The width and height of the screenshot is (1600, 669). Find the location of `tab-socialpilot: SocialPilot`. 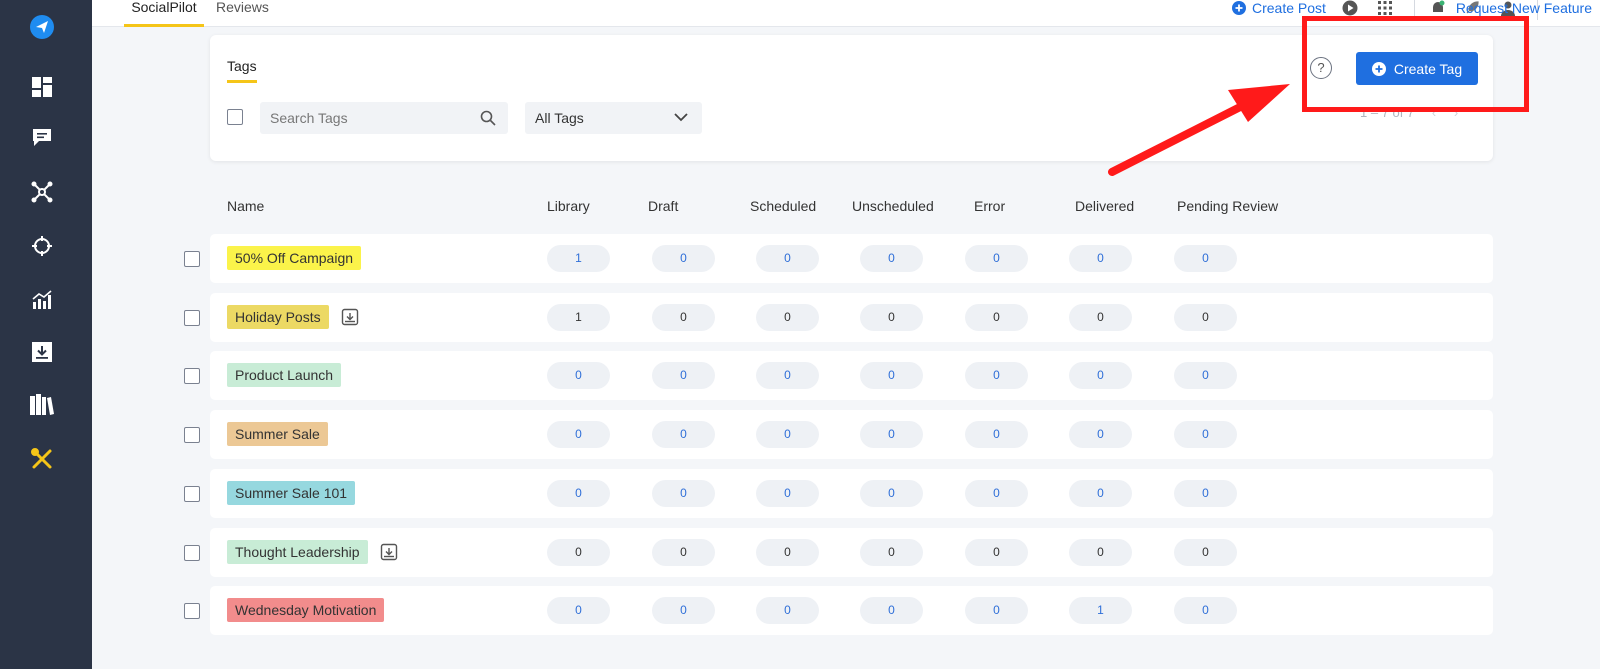

tab-socialpilot: SocialPilot is located at coordinates (164, 13).